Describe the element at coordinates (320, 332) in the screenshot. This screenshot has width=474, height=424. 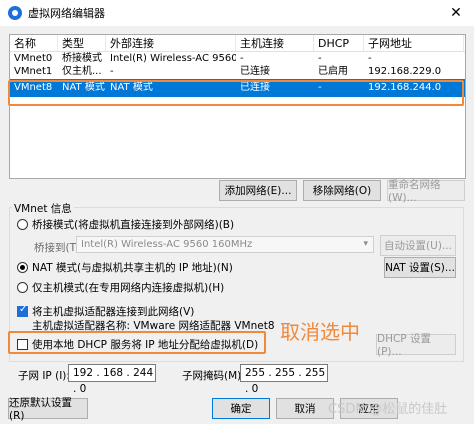
I see `annotation-note: 取消选中` at that location.